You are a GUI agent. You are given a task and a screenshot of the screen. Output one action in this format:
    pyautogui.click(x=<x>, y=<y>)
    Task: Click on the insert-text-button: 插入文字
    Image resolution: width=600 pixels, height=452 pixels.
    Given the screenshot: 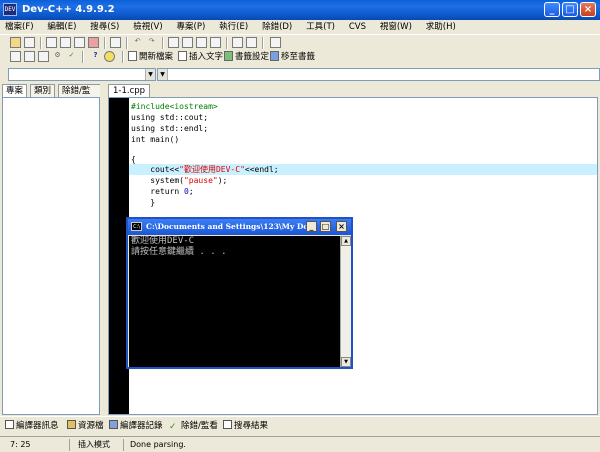 What is the action you would take?
    pyautogui.click(x=200, y=57)
    